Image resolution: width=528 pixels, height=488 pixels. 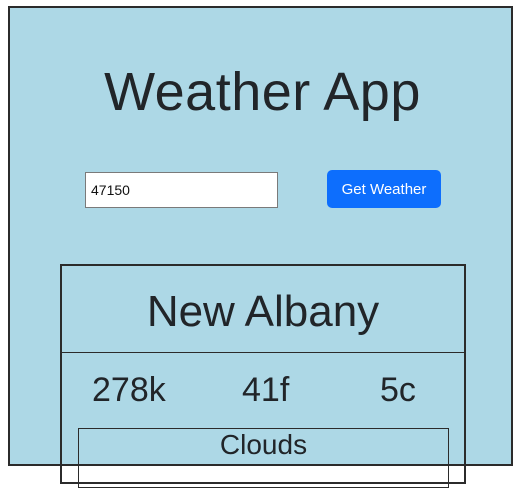 What do you see at coordinates (262, 92) in the screenshot?
I see `app-title: Weather App` at bounding box center [262, 92].